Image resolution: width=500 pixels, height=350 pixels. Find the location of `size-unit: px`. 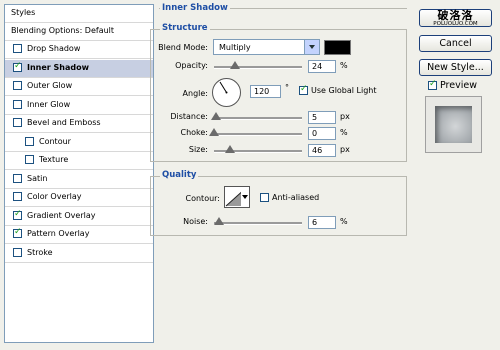

size-unit: px is located at coordinates (345, 149).